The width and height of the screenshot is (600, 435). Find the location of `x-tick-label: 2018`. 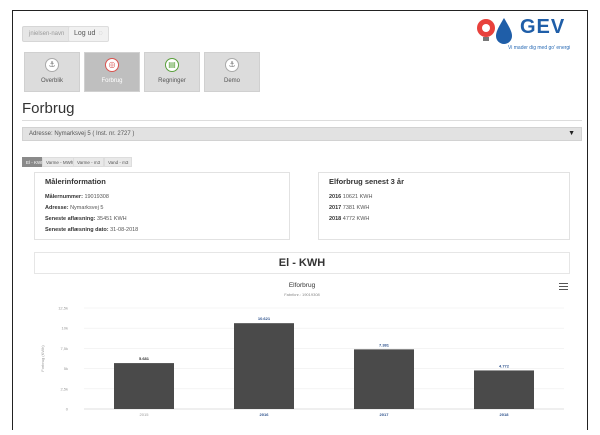

x-tick-label: 2018 is located at coordinates (505, 414).